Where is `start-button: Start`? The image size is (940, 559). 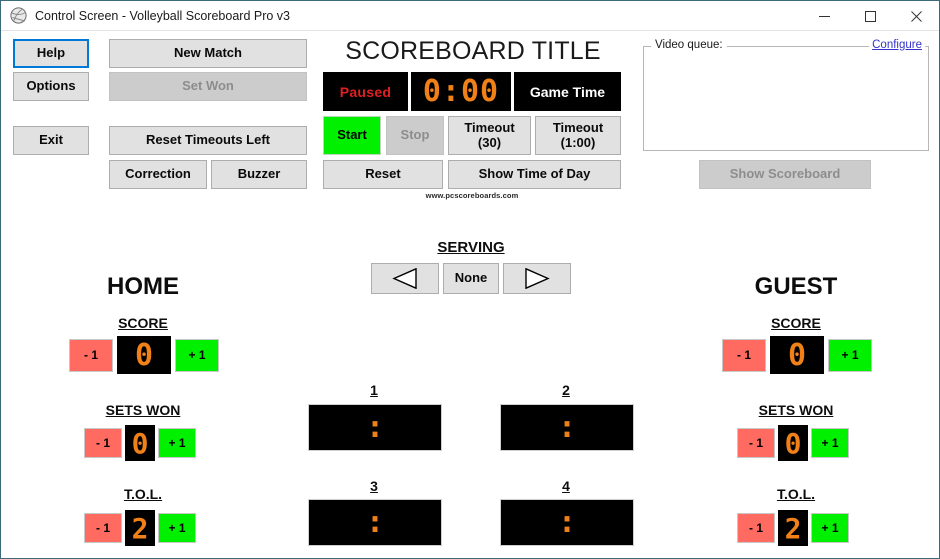 start-button: Start is located at coordinates (352, 135).